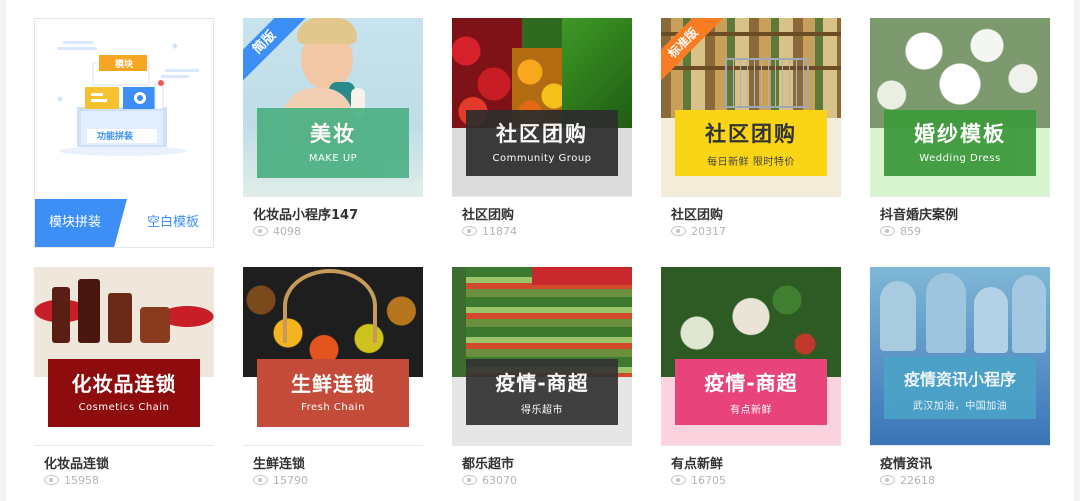 The image size is (1080, 501). Describe the element at coordinates (906, 464) in the screenshot. I see `template-name: 疫情资讯` at that location.